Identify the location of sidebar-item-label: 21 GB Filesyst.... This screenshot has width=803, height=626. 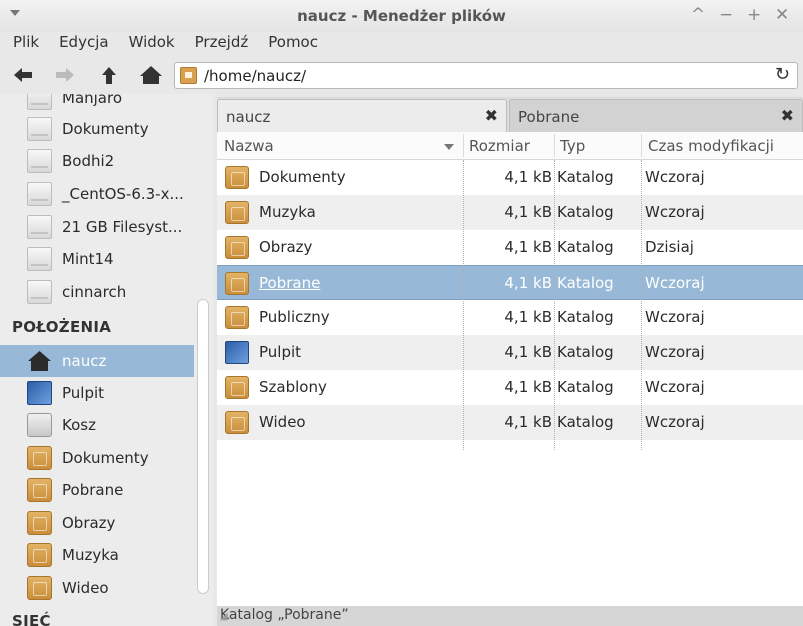
(122, 227).